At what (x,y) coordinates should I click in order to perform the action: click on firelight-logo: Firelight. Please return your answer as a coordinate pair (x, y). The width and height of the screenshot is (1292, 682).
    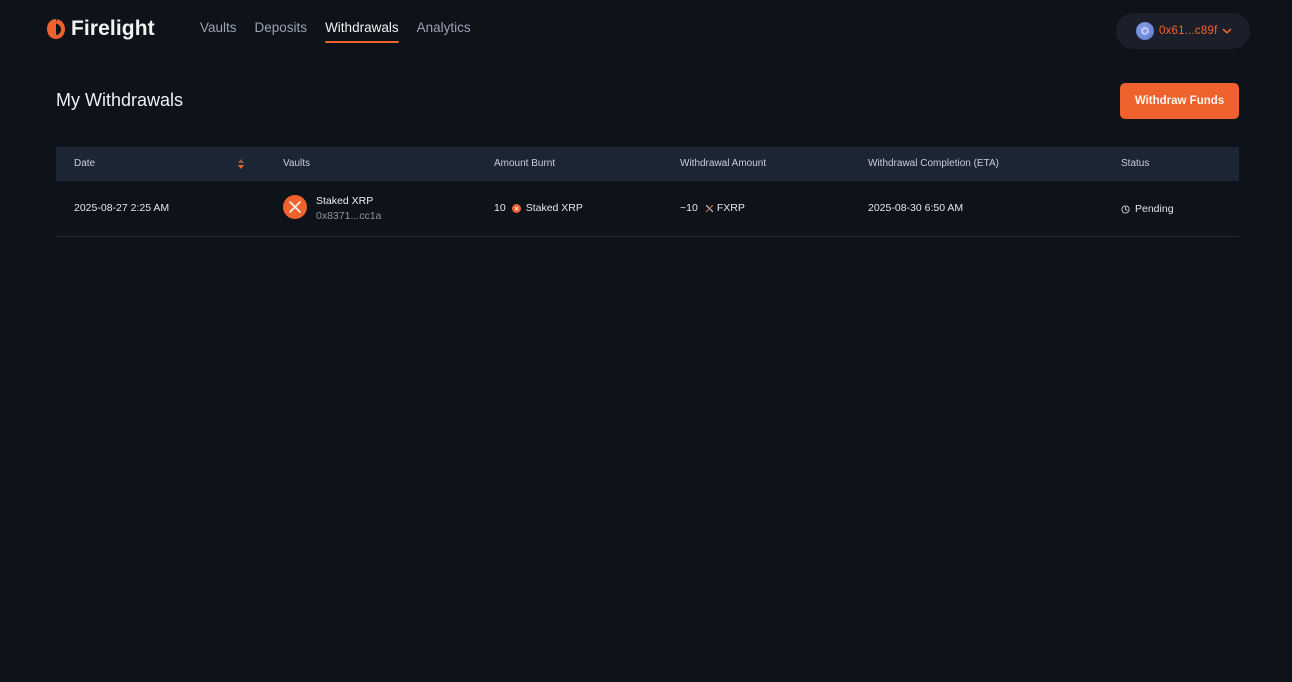
    Looking at the image, I should click on (100, 29).